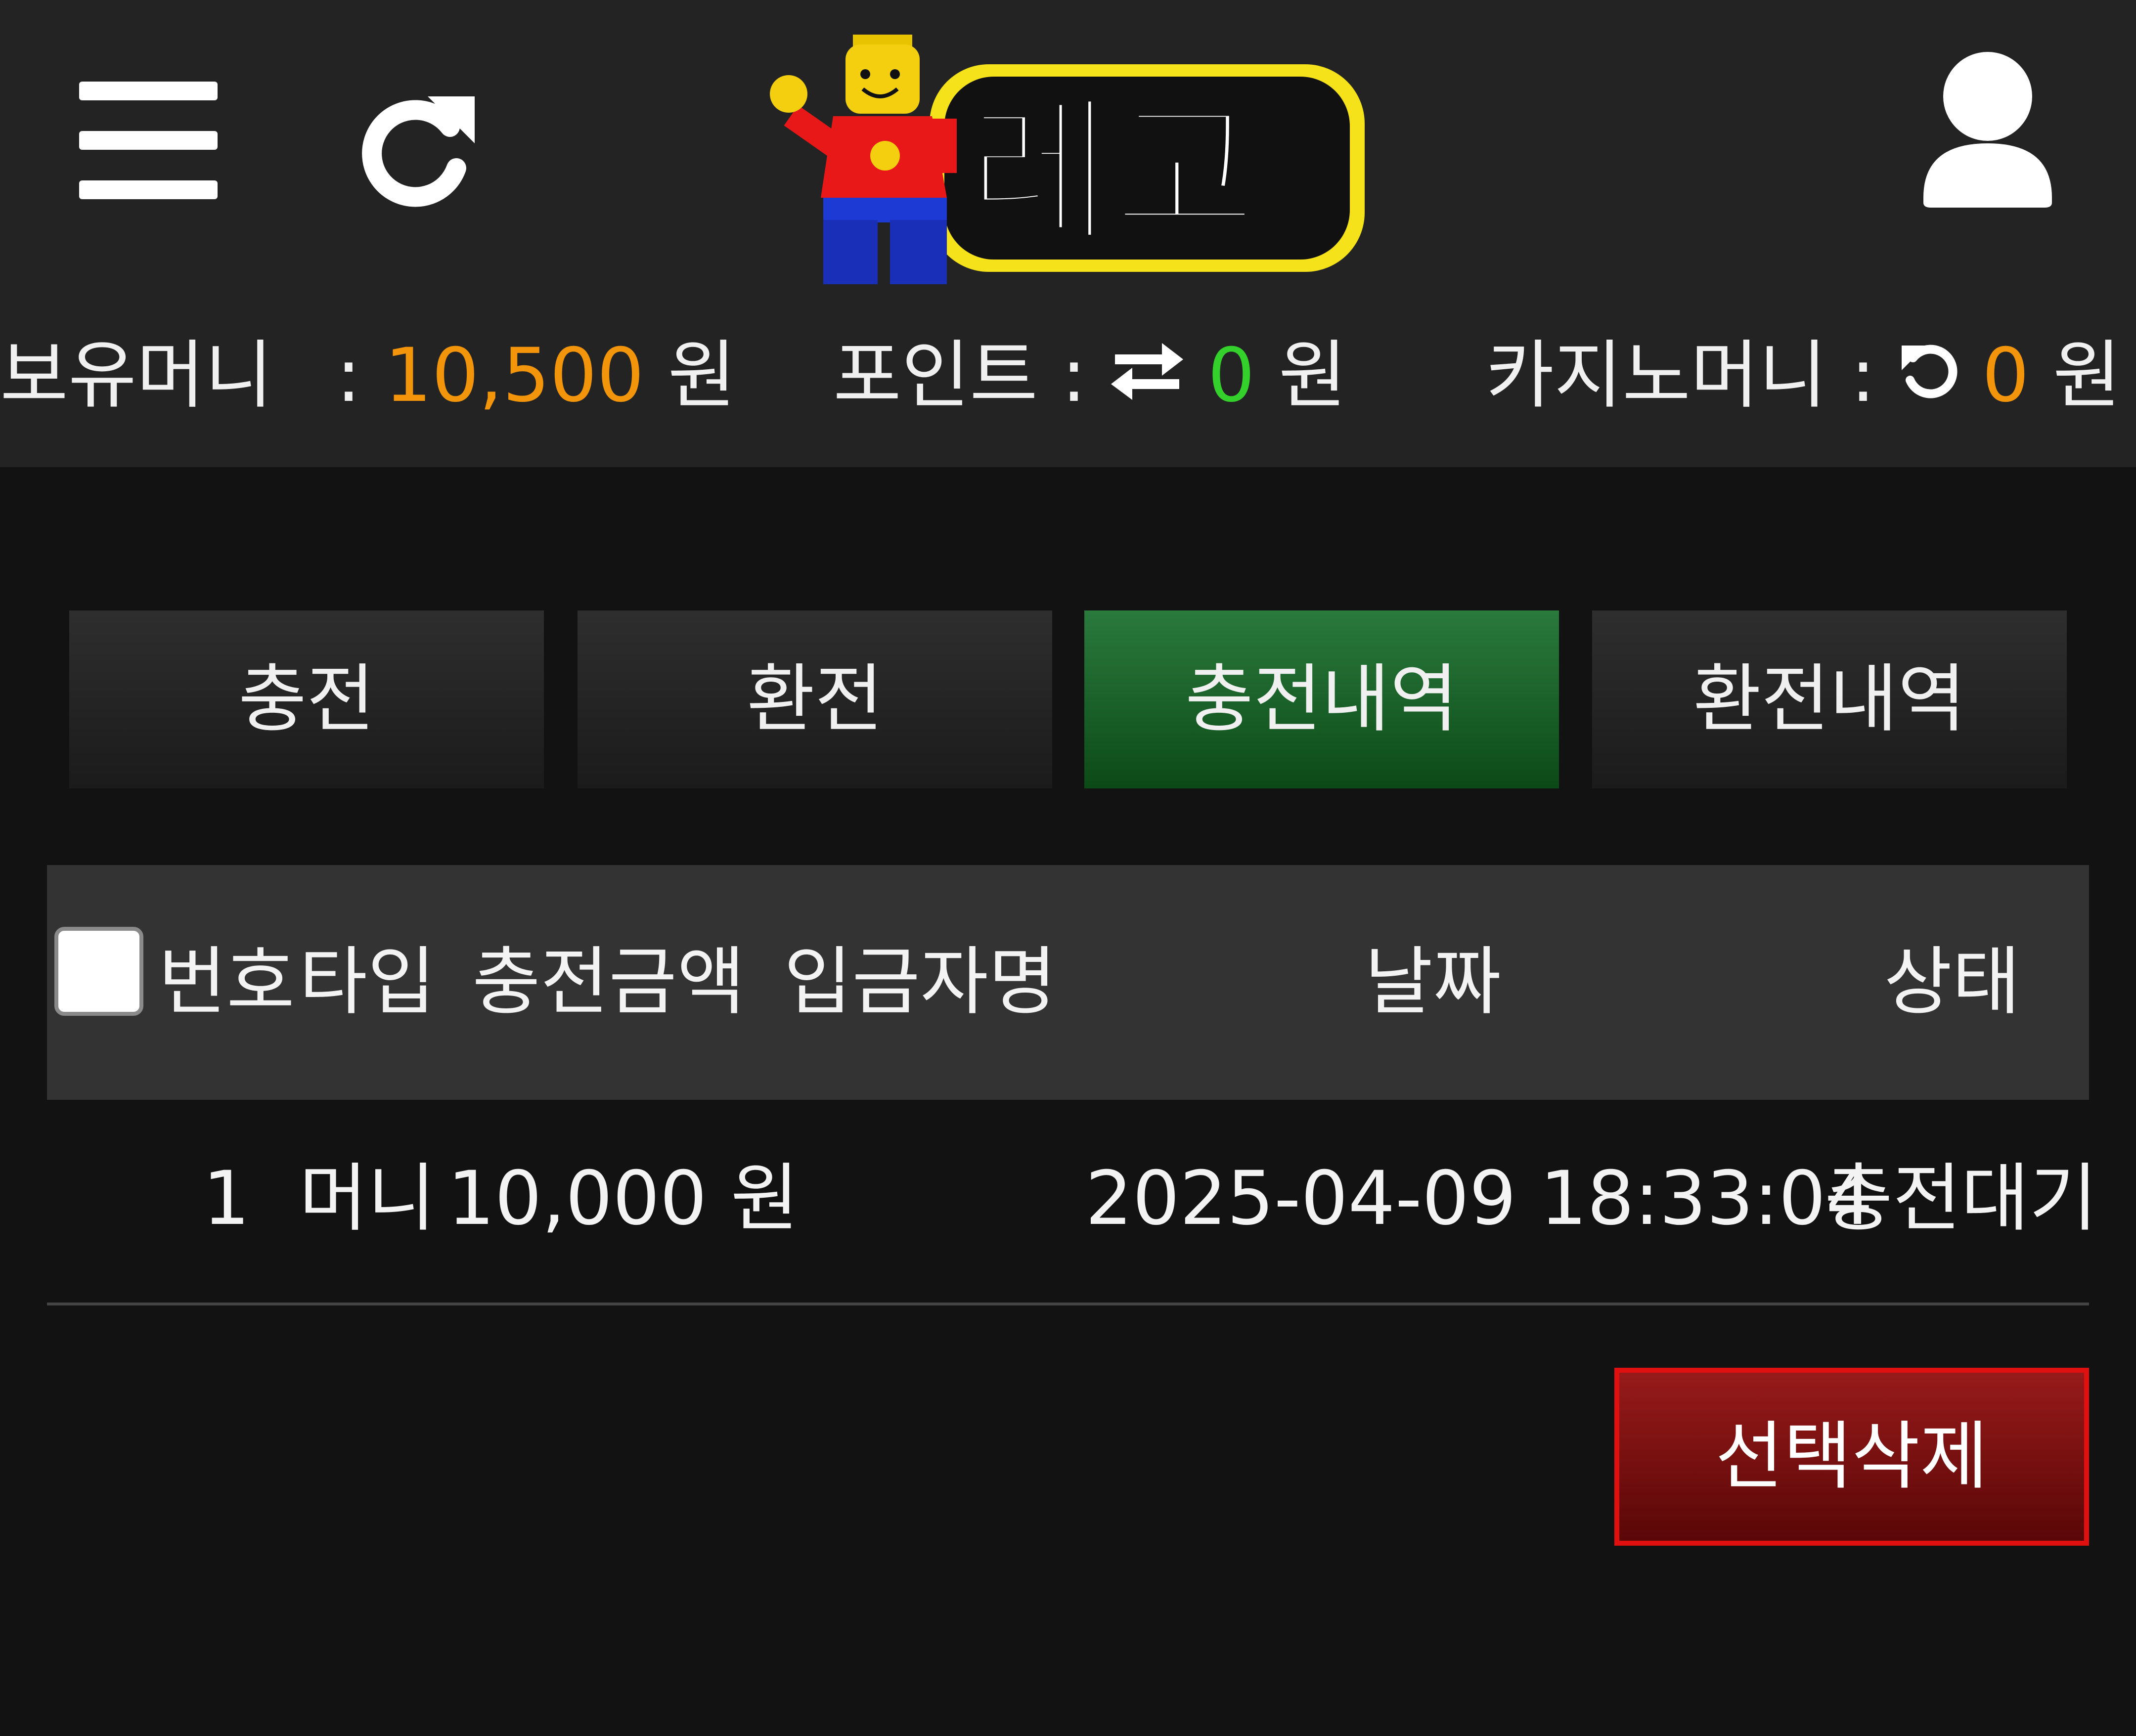 The image size is (2136, 1736). What do you see at coordinates (1434, 982) in the screenshot?
I see `column-date: 날짜` at bounding box center [1434, 982].